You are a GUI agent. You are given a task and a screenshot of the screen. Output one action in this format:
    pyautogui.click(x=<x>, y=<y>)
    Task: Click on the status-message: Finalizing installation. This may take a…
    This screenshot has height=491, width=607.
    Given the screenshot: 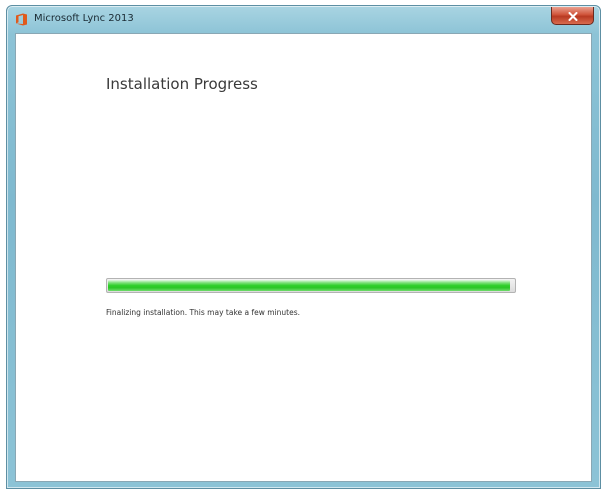 What is the action you would take?
    pyautogui.click(x=203, y=312)
    